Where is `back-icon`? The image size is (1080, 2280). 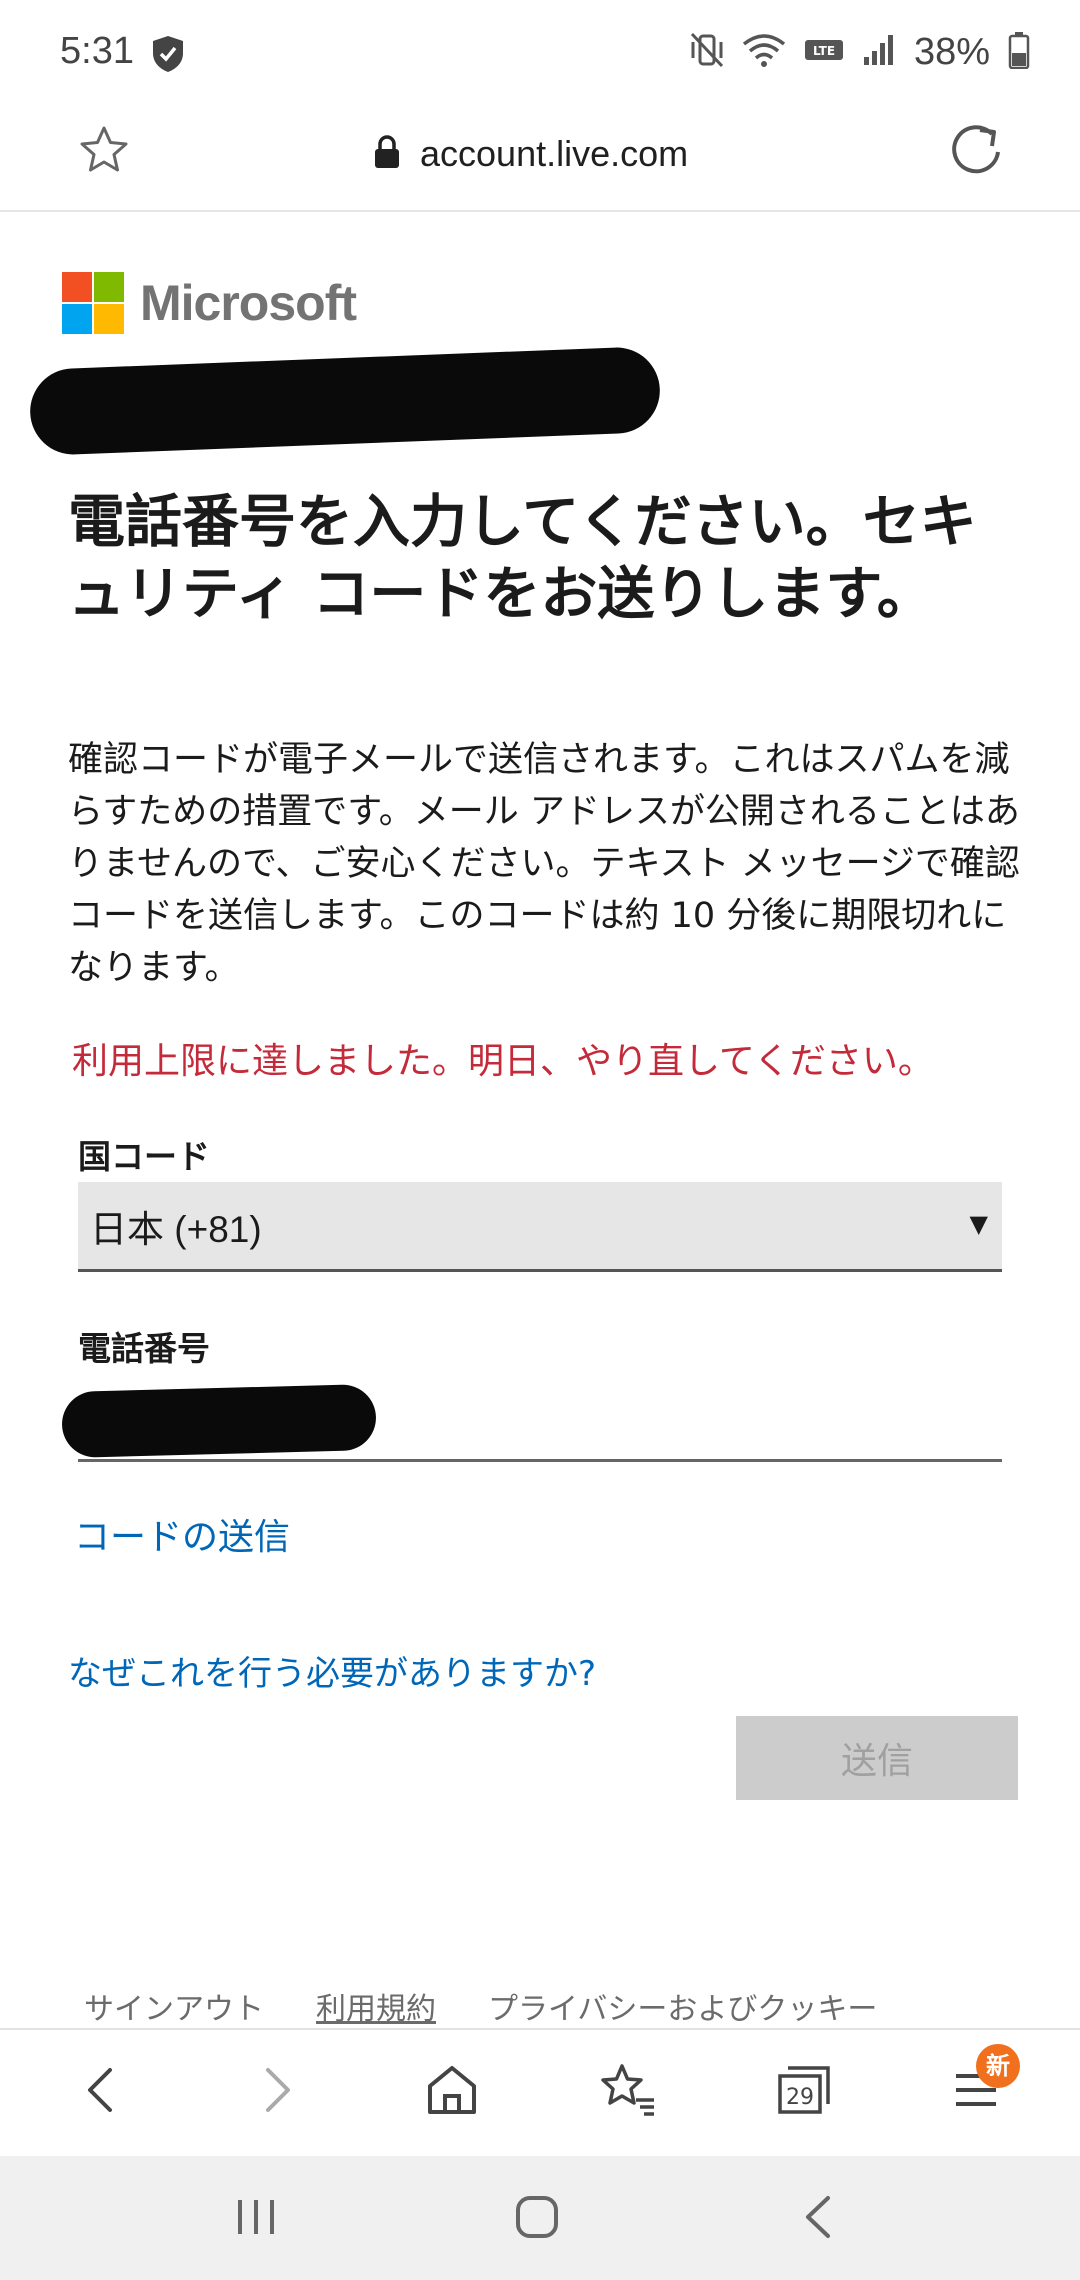
back-icon is located at coordinates (101, 2092).